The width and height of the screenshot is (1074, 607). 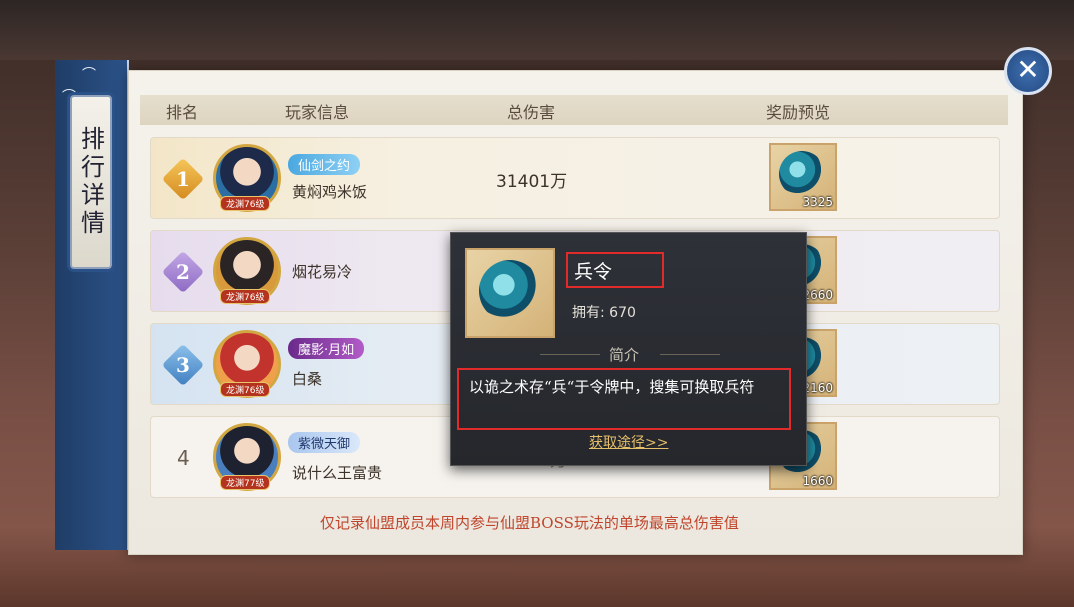 What do you see at coordinates (322, 272) in the screenshot?
I see `player-name: 烟花易冷` at bounding box center [322, 272].